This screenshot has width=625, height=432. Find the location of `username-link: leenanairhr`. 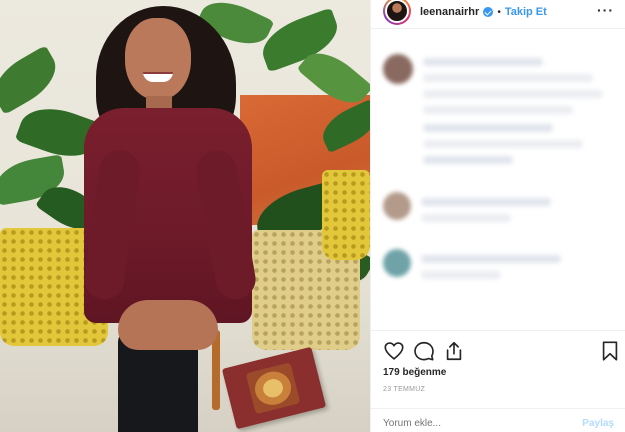

username-link: leenanairhr is located at coordinates (449, 12).